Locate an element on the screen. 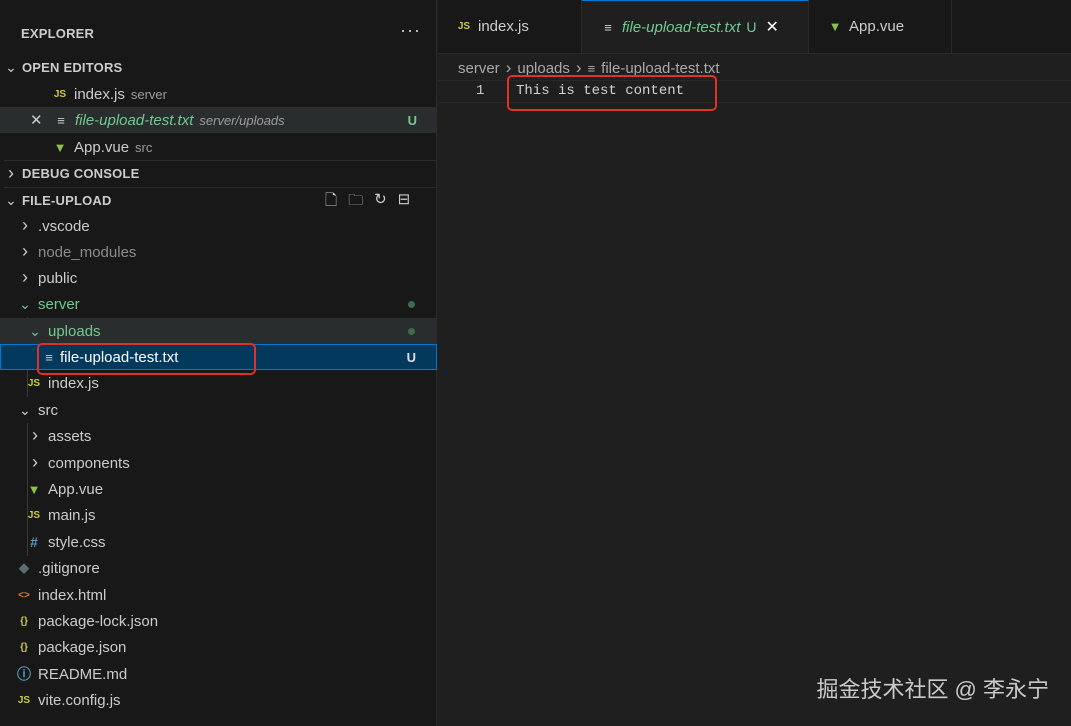  tree-label: node_modules is located at coordinates (87, 252).